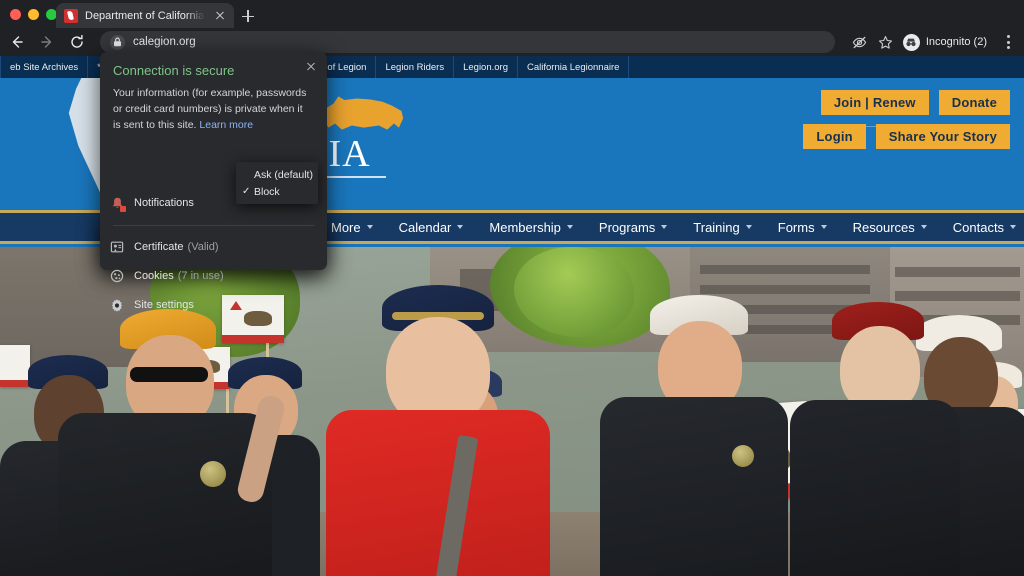  I want to click on photo-sunglasses, so click(169, 374).